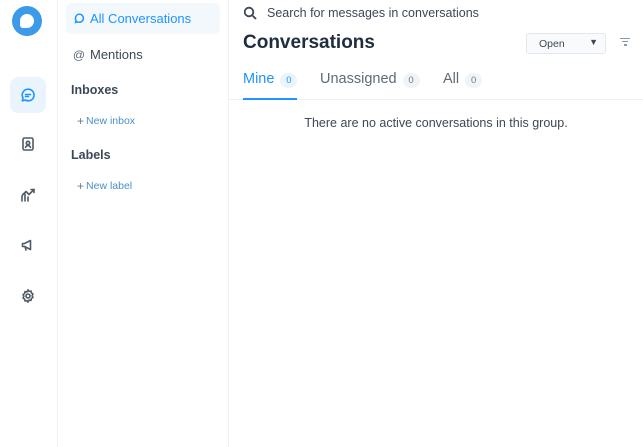 The height and width of the screenshot is (447, 643). I want to click on sidebar-item-label: All Conversations, so click(141, 18).